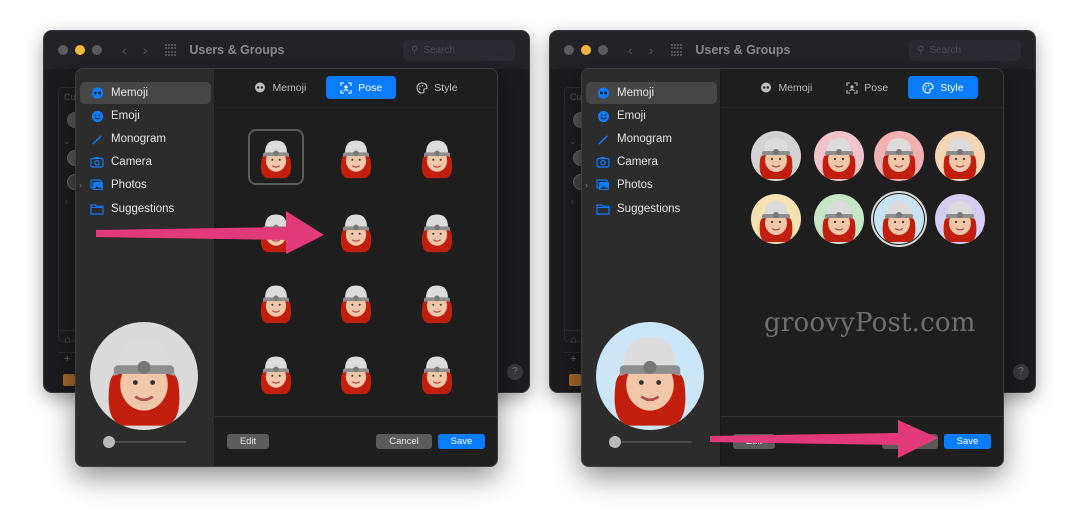  Describe the element at coordinates (603, 209) in the screenshot. I see `folder-icon` at that location.